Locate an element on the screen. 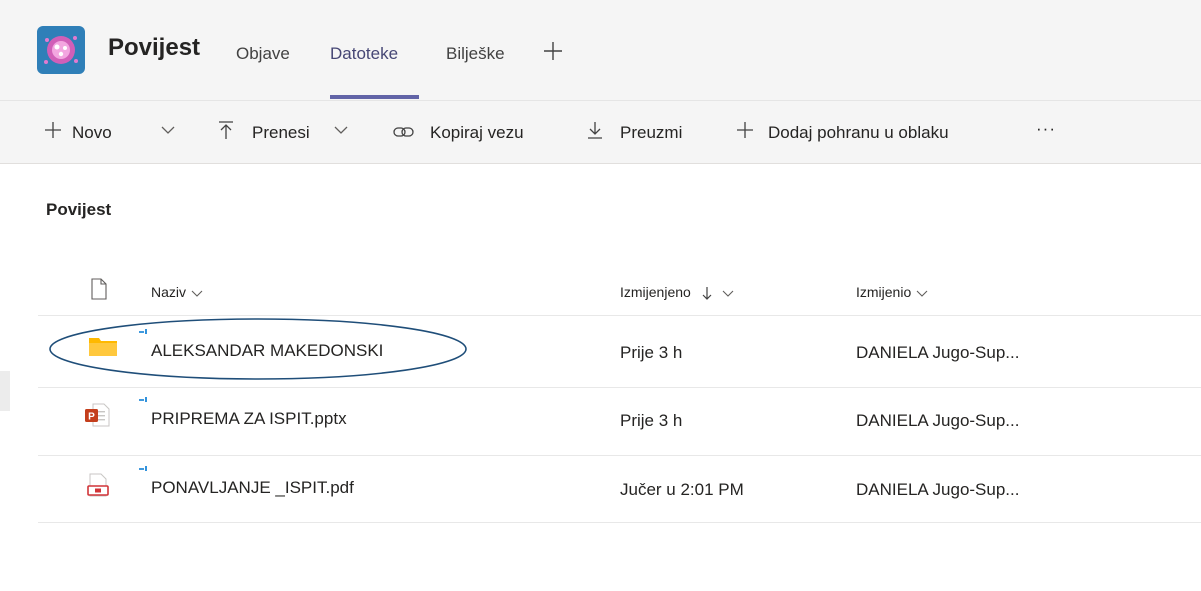 Image resolution: width=1201 pixels, height=591 pixels. file-type-header-icon is located at coordinates (99, 291).